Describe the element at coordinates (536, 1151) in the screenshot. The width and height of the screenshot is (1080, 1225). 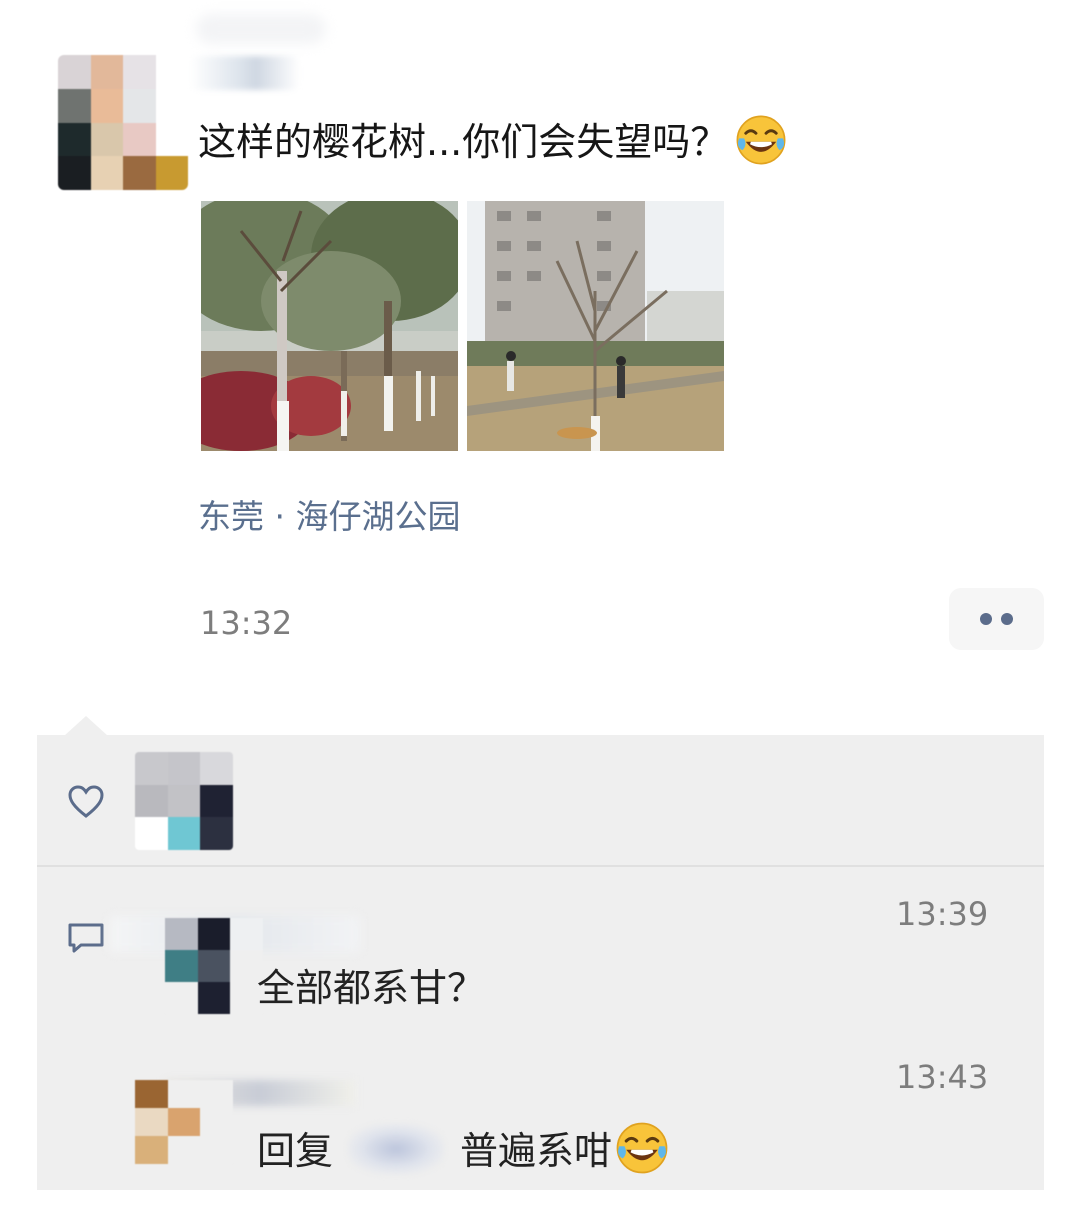
I see `comment-2-text-content: 普遍系咁` at that location.